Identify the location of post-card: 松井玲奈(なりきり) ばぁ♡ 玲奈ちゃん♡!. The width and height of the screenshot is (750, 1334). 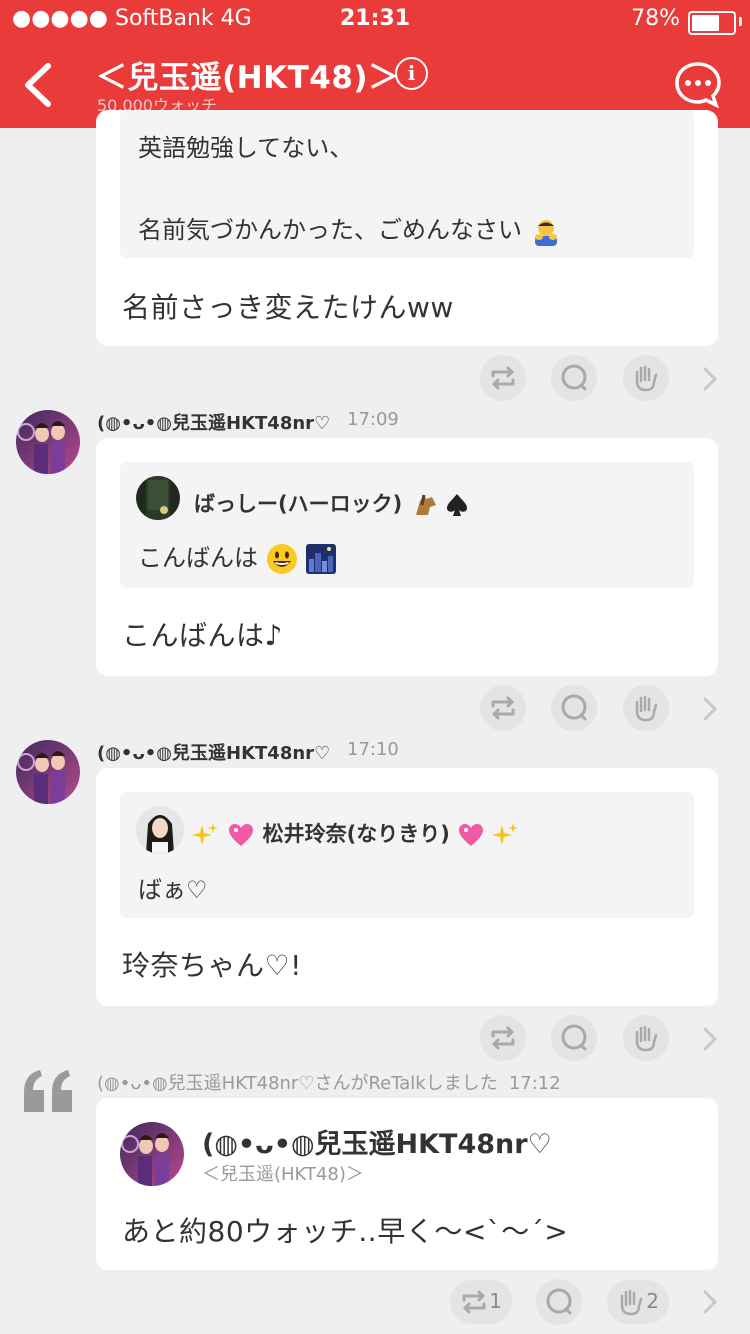
(407, 887).